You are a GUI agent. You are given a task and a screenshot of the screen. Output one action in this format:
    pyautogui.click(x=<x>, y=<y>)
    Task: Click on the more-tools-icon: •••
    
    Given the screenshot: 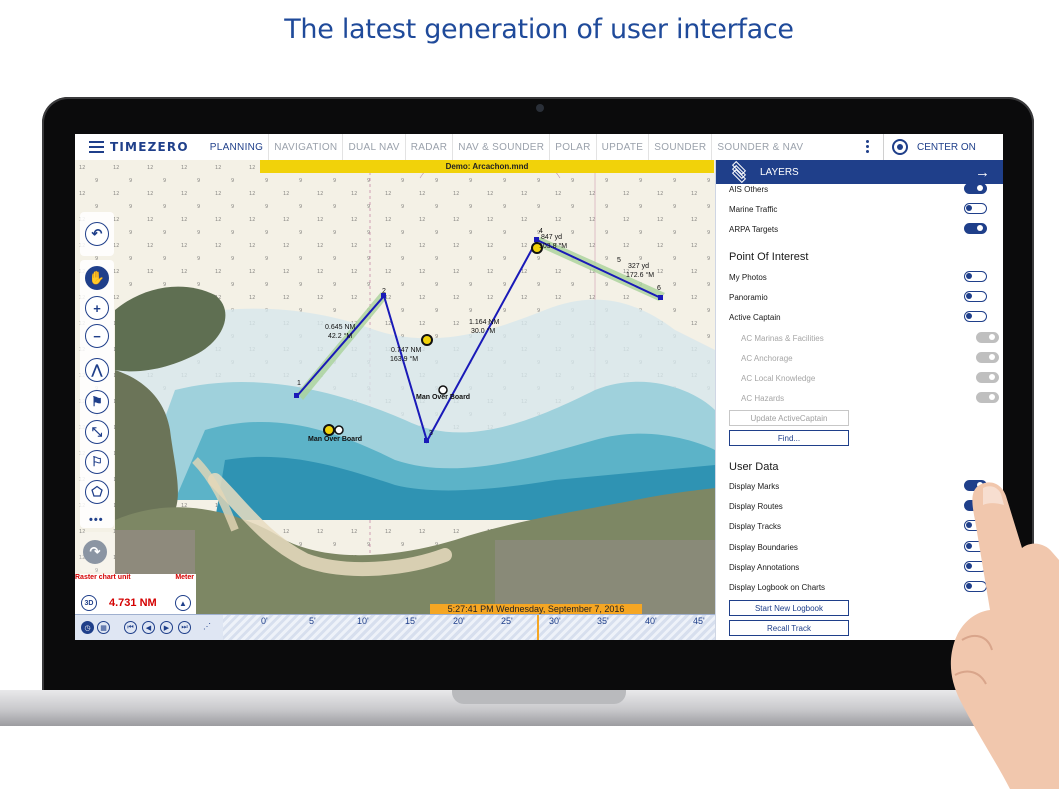 What is the action you would take?
    pyautogui.click(x=96, y=520)
    